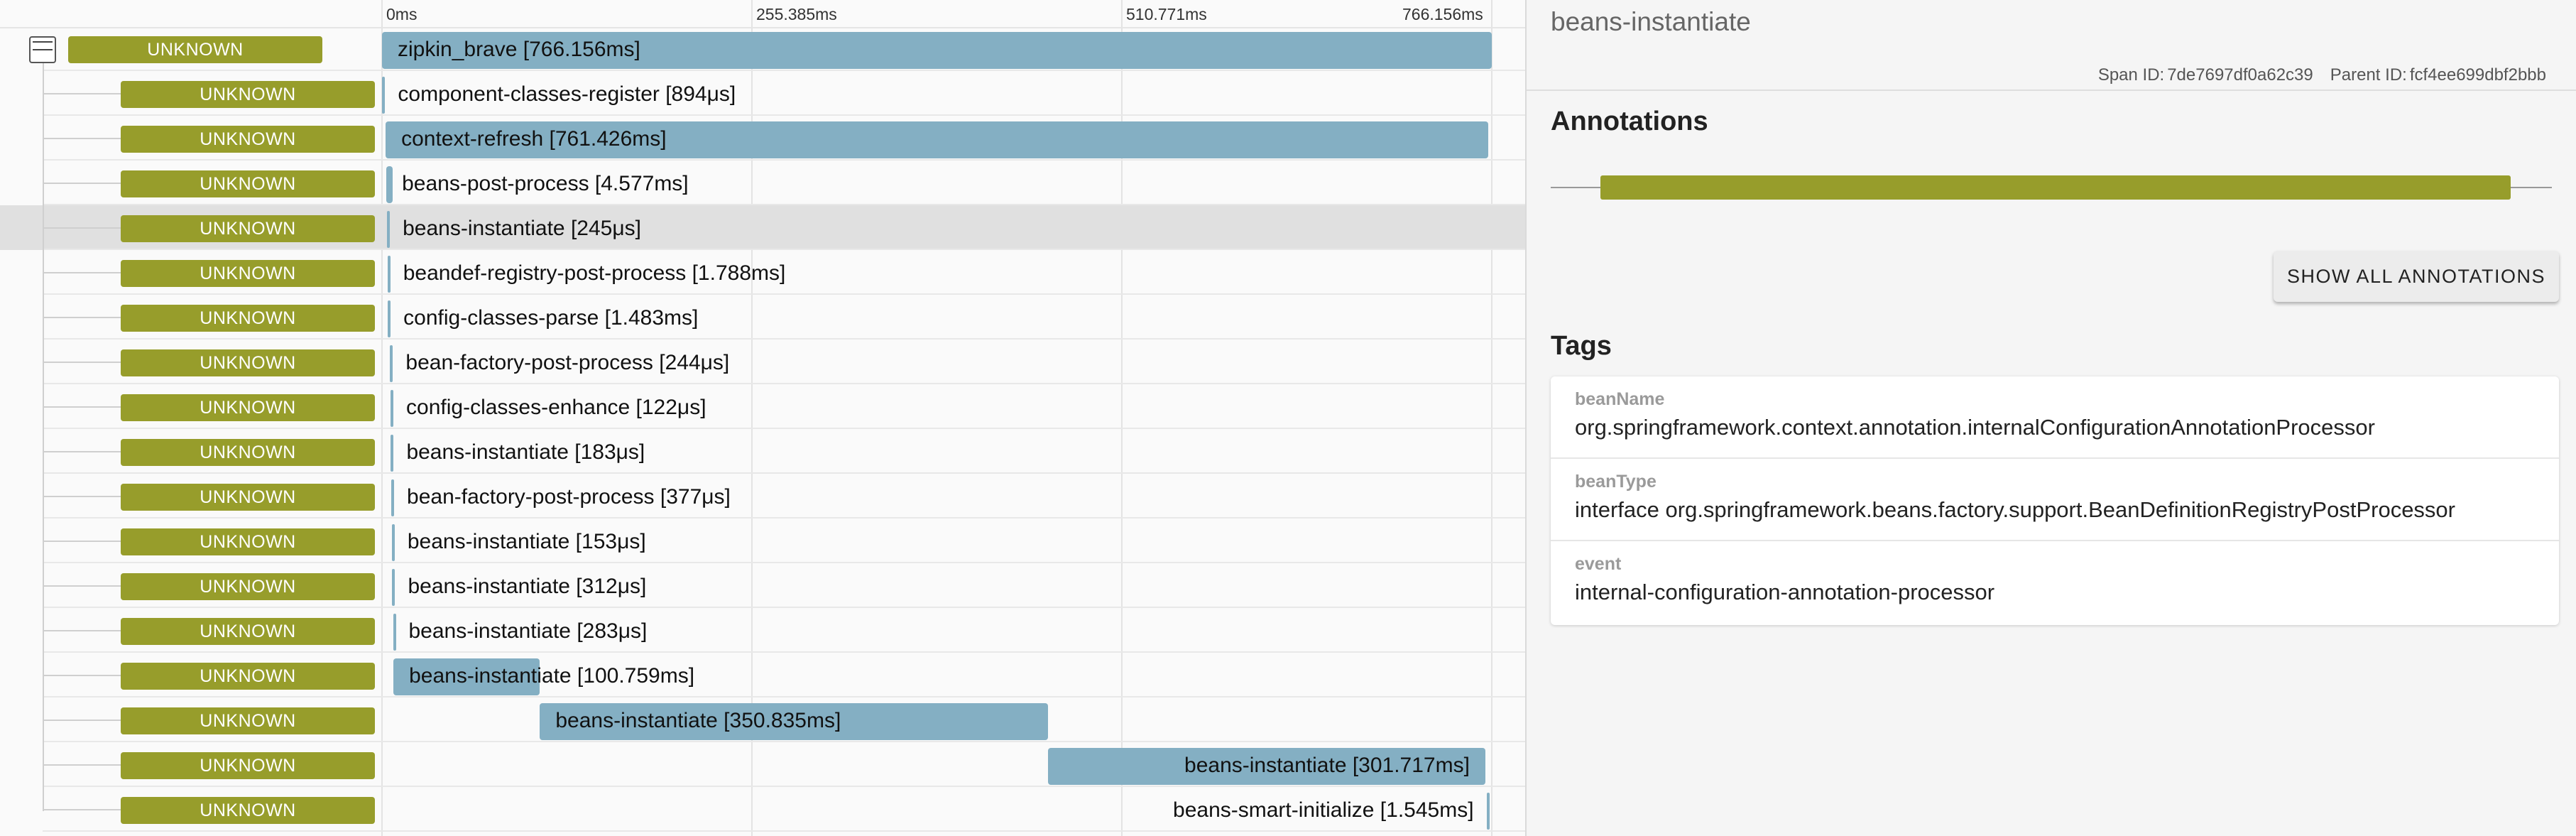 The height and width of the screenshot is (836, 2576). I want to click on tag-key: event, so click(1598, 564).